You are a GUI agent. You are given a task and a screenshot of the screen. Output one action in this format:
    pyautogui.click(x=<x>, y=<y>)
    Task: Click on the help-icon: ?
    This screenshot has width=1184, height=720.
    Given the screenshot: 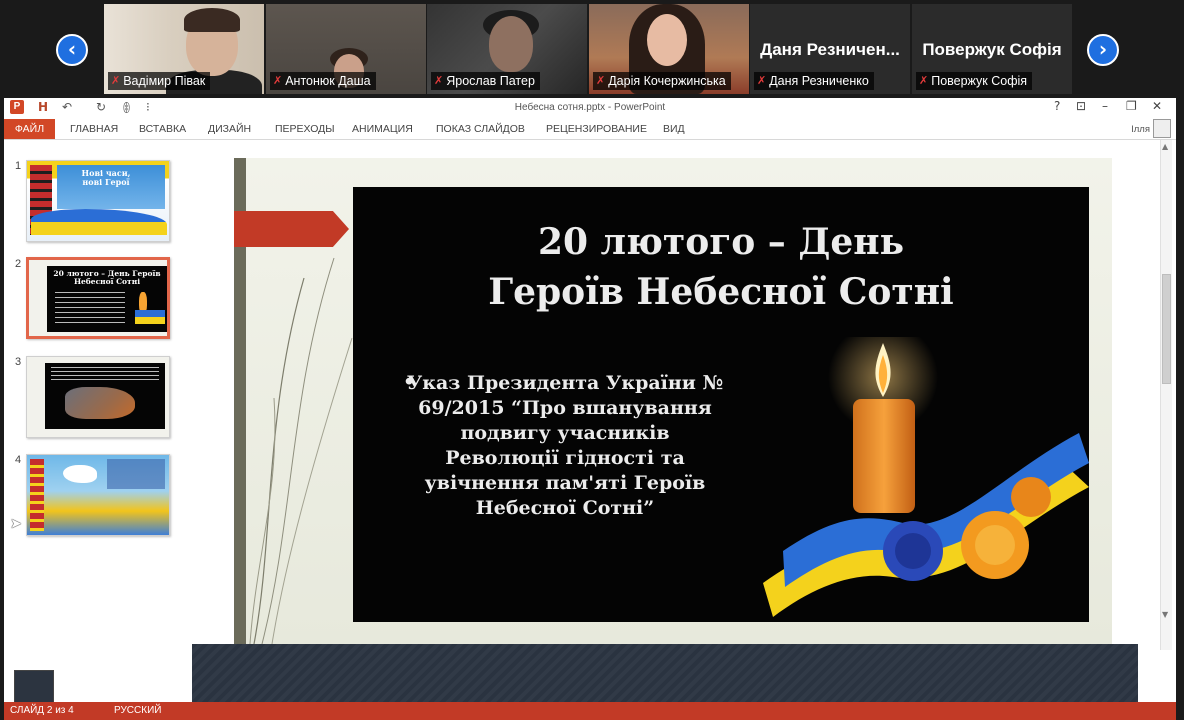 What is the action you would take?
    pyautogui.click(x=1057, y=106)
    